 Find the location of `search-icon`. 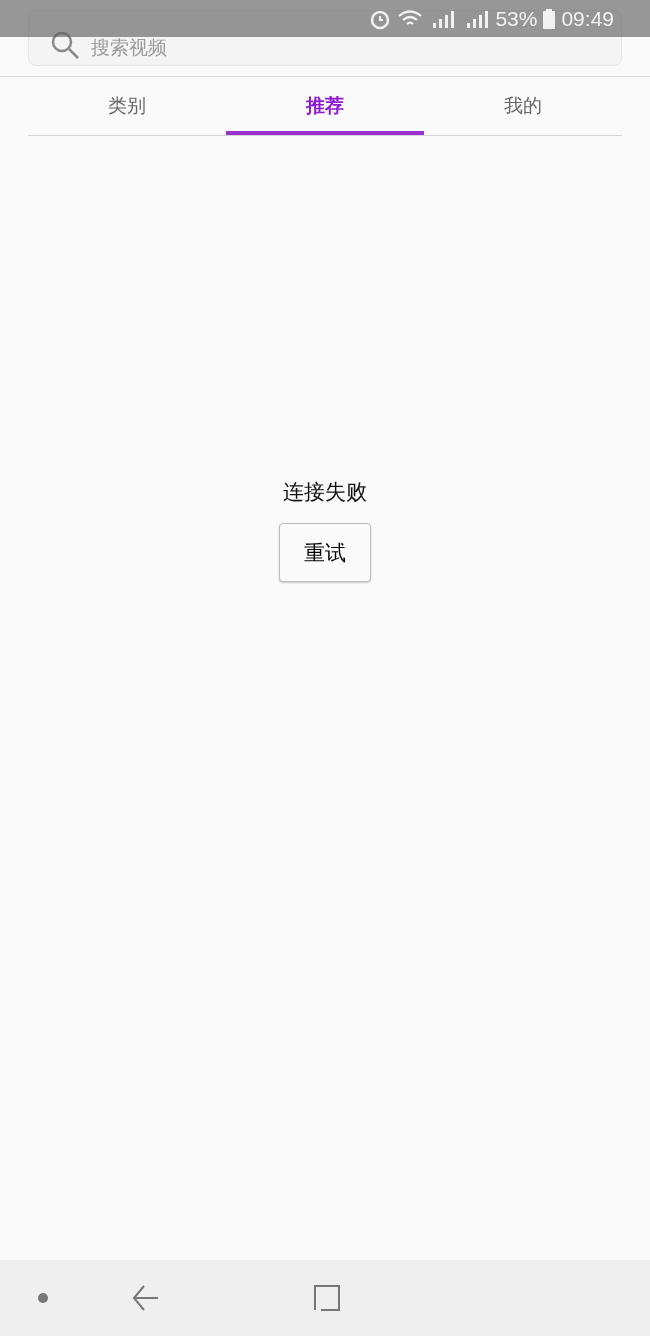

search-icon is located at coordinates (65, 45).